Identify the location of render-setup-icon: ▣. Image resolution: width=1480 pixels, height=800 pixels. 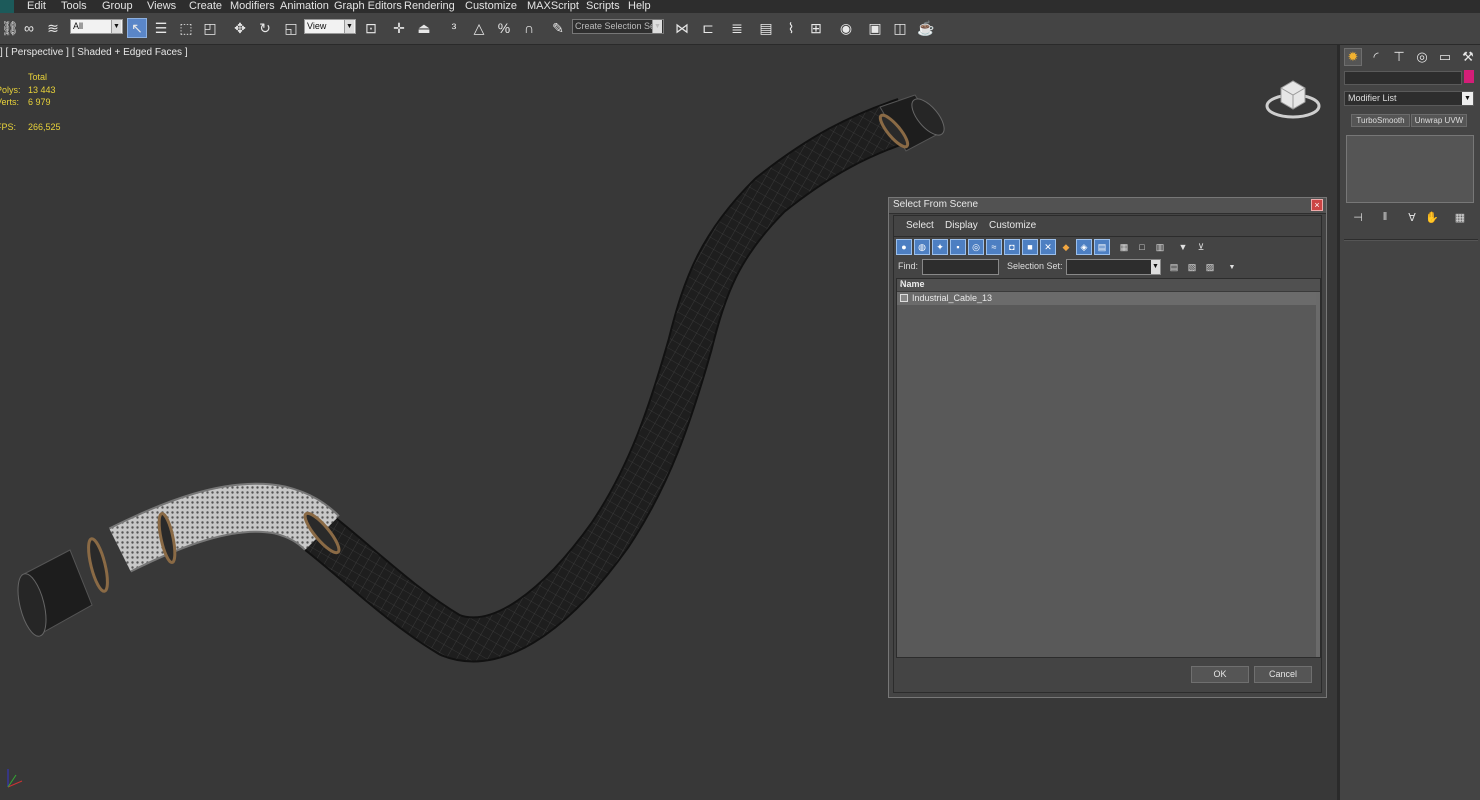
(875, 28).